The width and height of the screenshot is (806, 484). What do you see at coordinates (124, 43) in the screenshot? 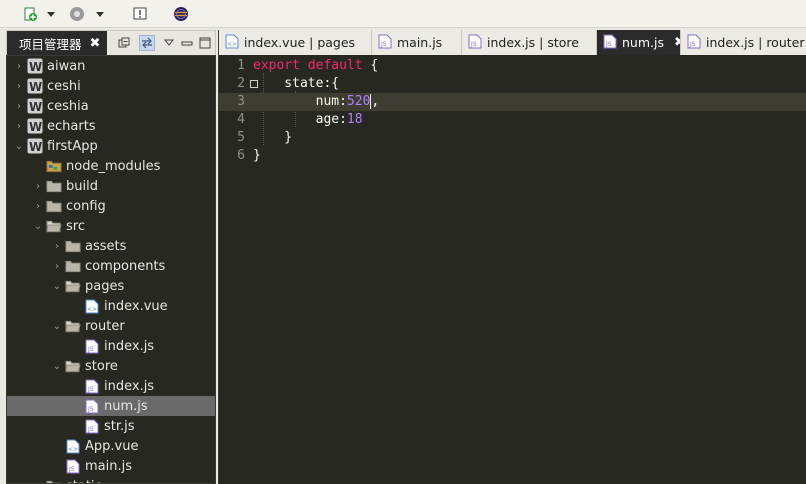
I see `collapse-all-icon` at bounding box center [124, 43].